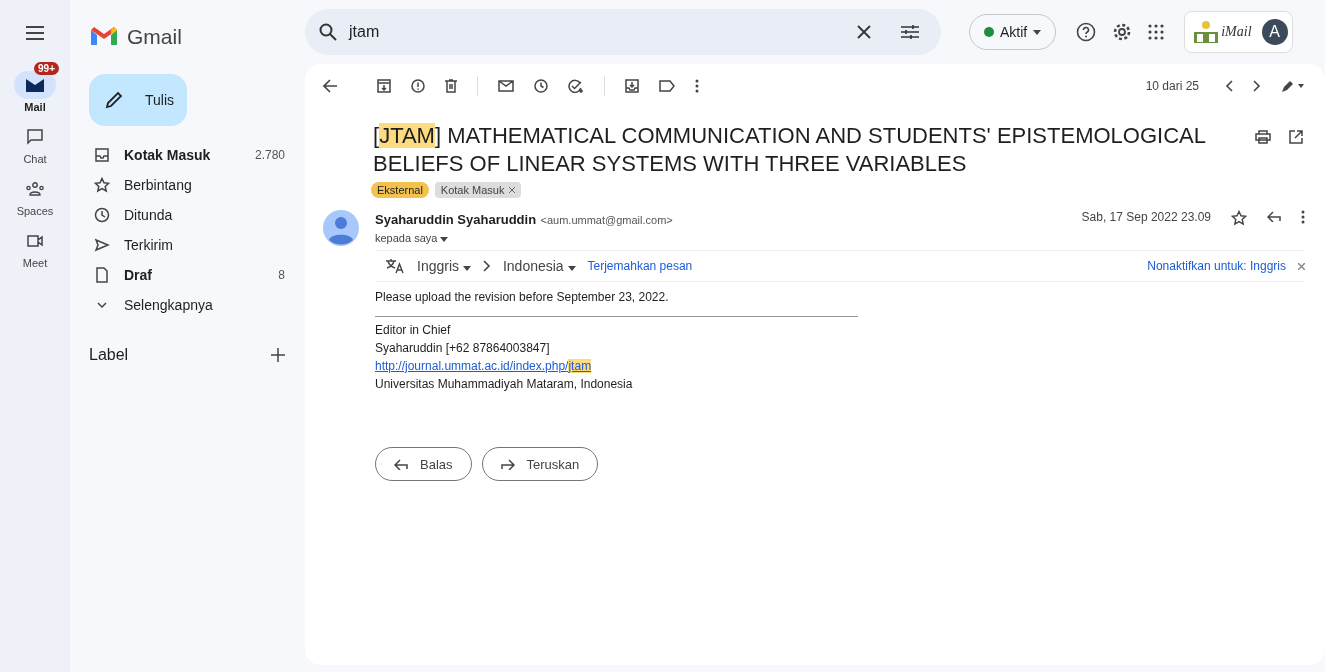 This screenshot has width=1325, height=672. Describe the element at coordinates (1296, 137) in the screenshot. I see `new-window-icon` at that location.